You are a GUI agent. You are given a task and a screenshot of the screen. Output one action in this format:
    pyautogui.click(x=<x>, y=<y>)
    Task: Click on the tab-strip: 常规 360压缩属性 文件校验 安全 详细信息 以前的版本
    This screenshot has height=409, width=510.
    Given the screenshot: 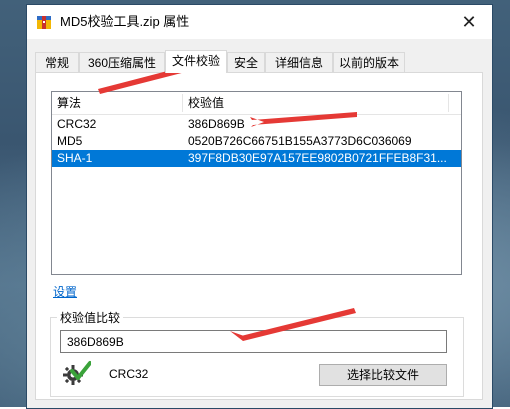 What is the action you would take?
    pyautogui.click(x=260, y=61)
    